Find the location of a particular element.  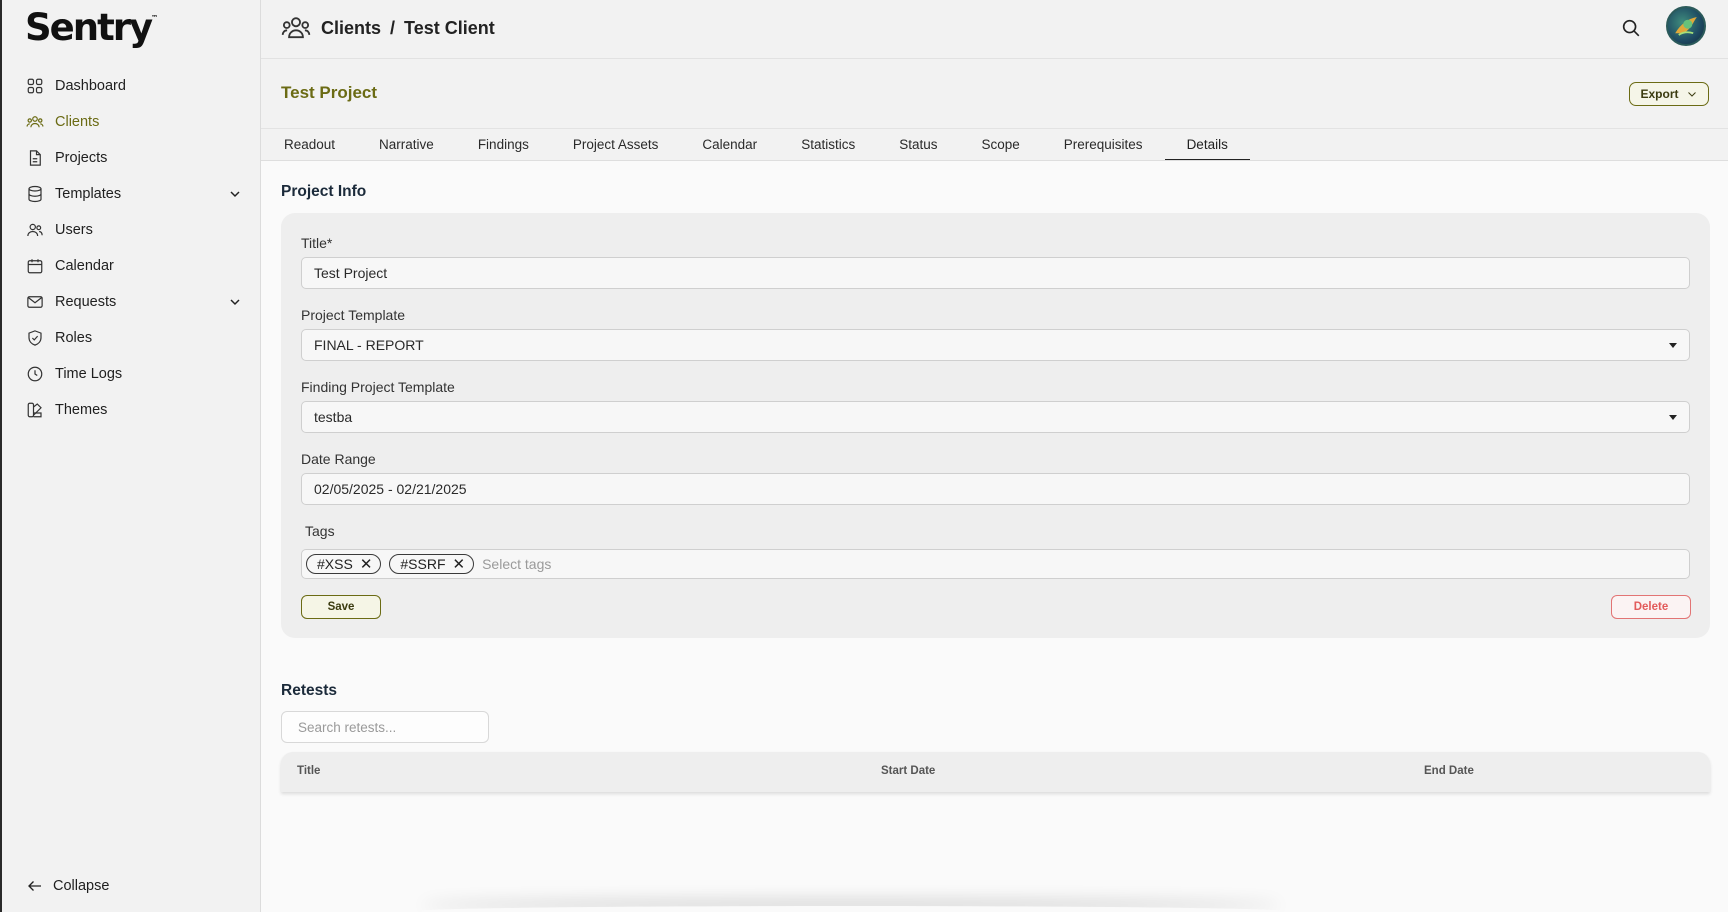

sidebar-item-label: Dashboard is located at coordinates (90, 86).